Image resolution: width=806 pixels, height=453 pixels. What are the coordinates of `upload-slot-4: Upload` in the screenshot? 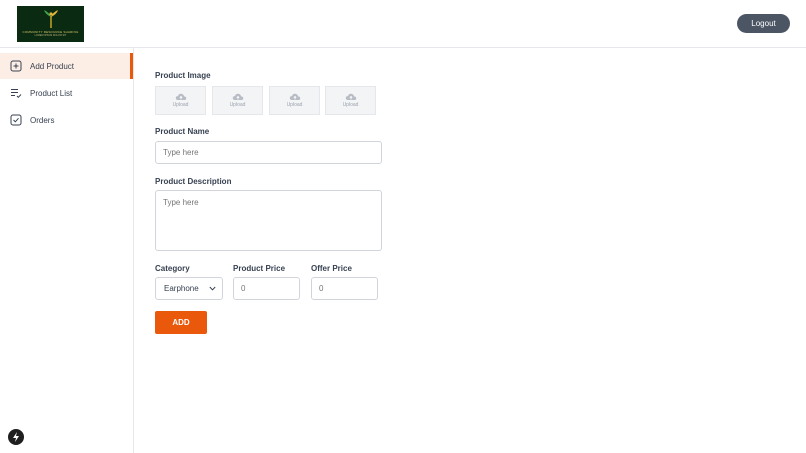 It's located at (350, 100).